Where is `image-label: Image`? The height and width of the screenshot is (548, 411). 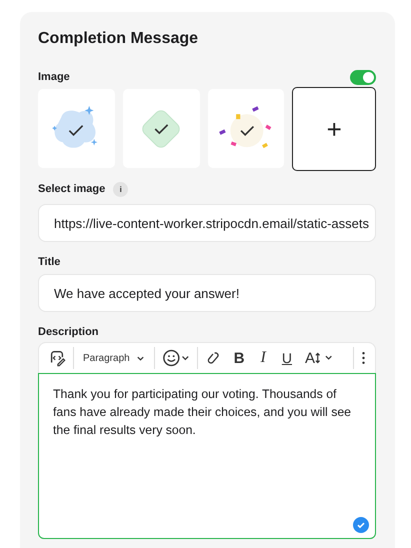
image-label: Image is located at coordinates (54, 77).